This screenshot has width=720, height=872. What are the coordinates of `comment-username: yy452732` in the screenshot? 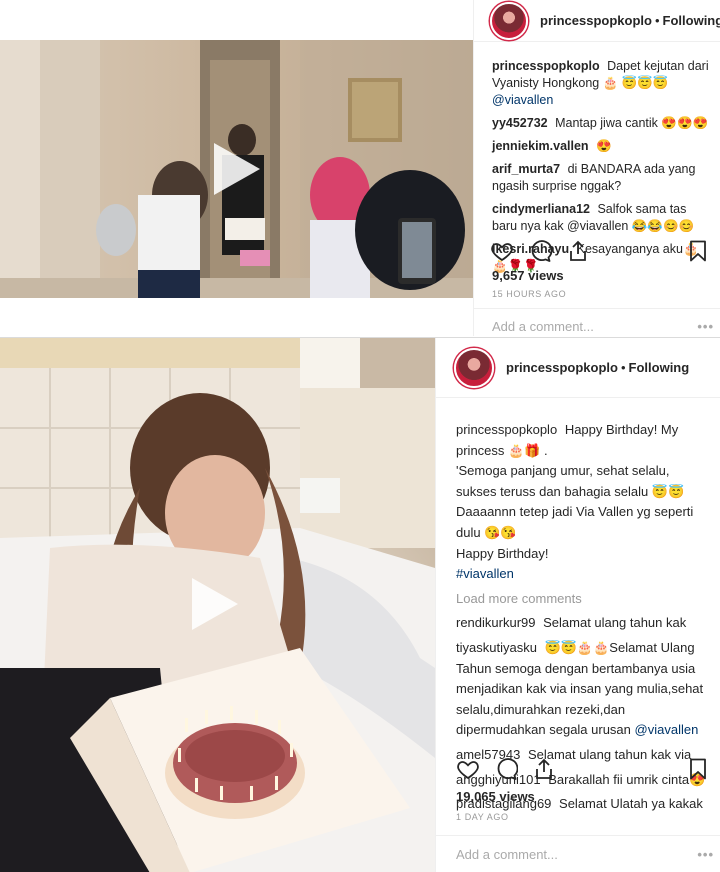 It's located at (520, 123).